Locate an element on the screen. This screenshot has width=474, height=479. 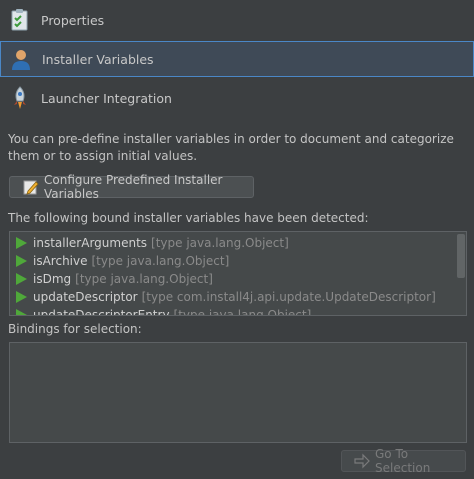
go-to-selection-label: Go To Selection is located at coordinates (403, 461).